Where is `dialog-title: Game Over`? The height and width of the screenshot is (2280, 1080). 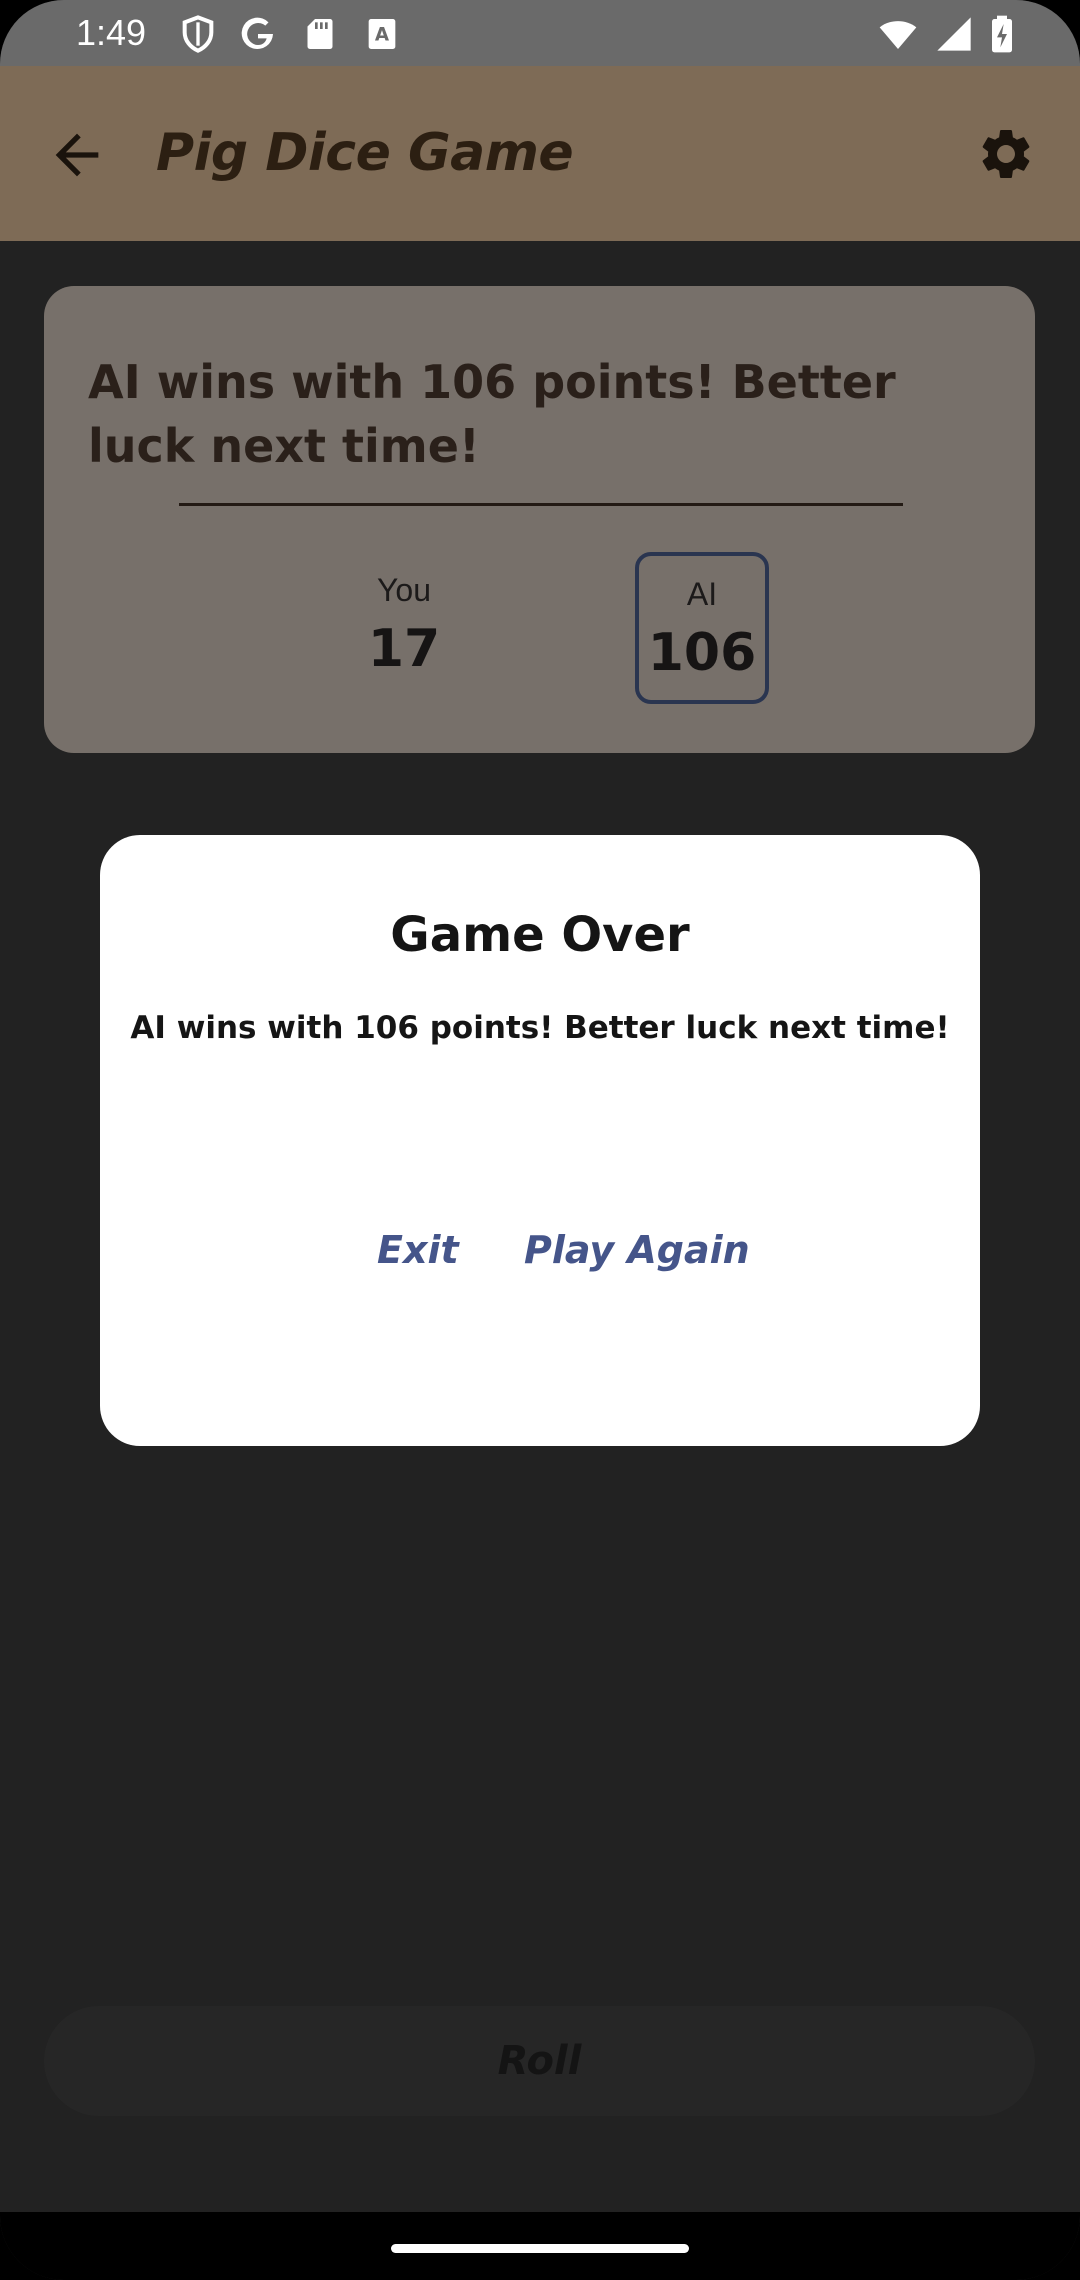
dialog-title: Game Over is located at coordinates (540, 935).